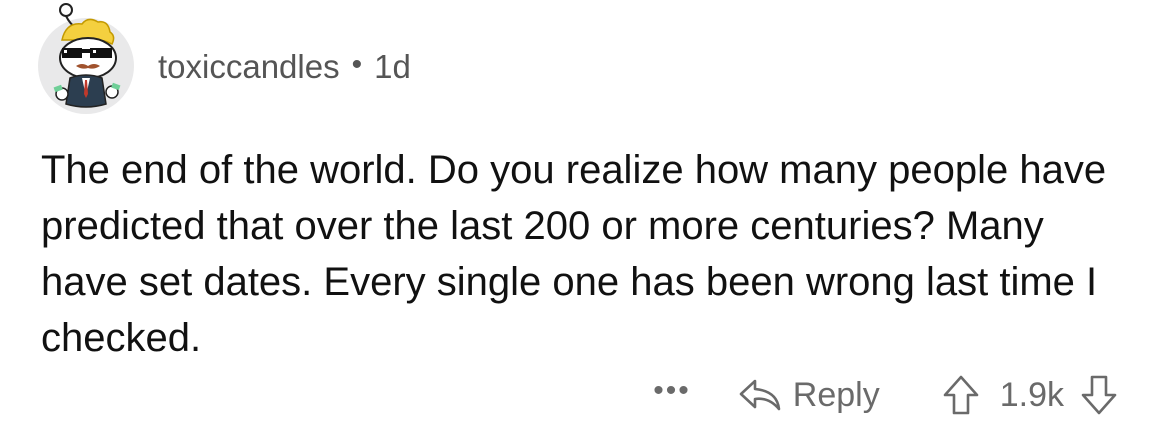 The height and width of the screenshot is (438, 1170). I want to click on upvote-icon, so click(961, 395).